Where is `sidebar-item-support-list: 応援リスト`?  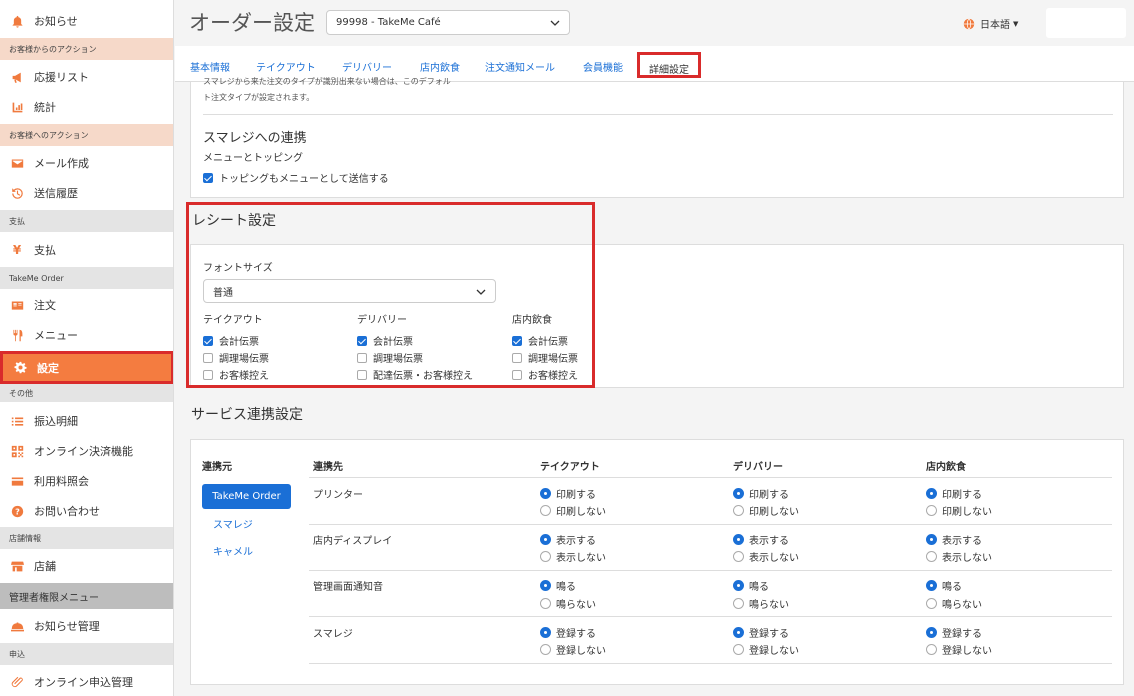
sidebar-item-support-list: 応援リスト is located at coordinates (86, 77).